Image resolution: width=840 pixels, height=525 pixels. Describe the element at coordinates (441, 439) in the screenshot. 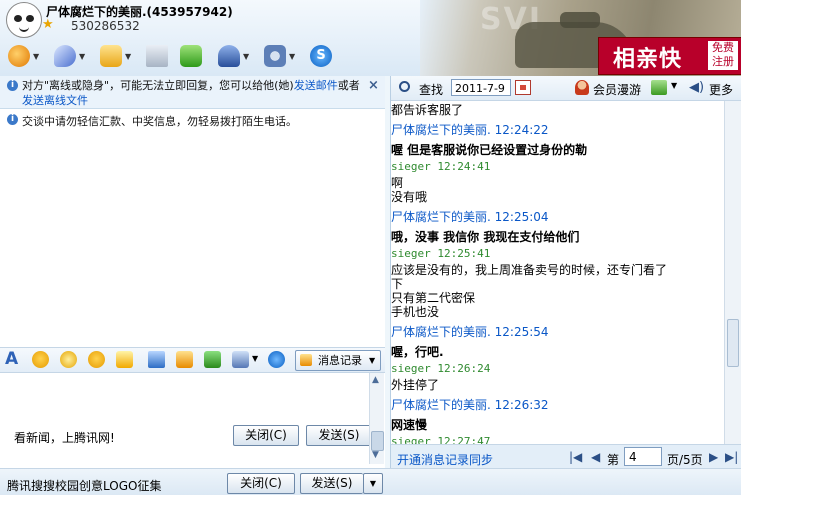

I see `message-sender-line: sieger 12:27:47` at that location.